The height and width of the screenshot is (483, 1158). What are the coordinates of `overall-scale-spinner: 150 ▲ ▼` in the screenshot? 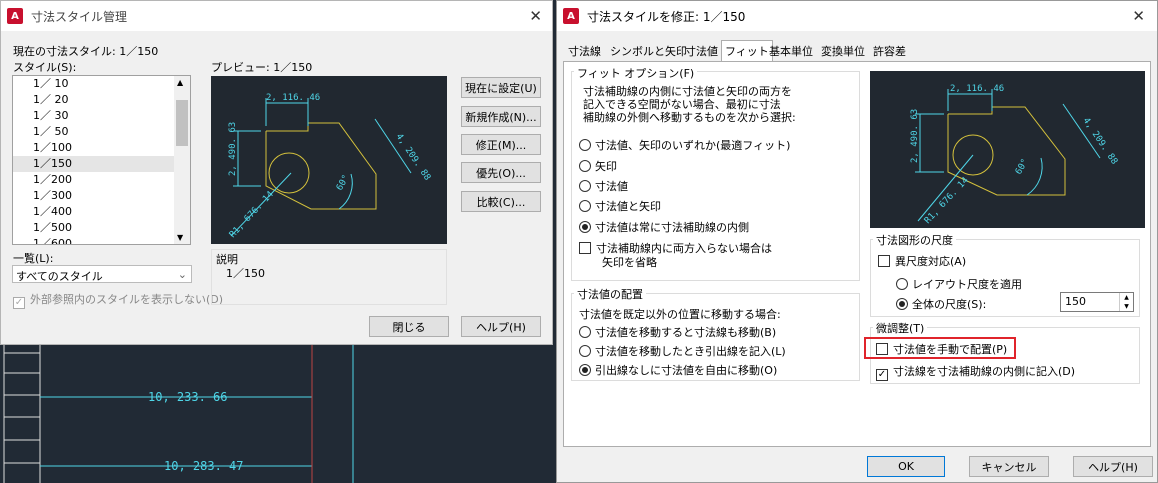 It's located at (1097, 302).